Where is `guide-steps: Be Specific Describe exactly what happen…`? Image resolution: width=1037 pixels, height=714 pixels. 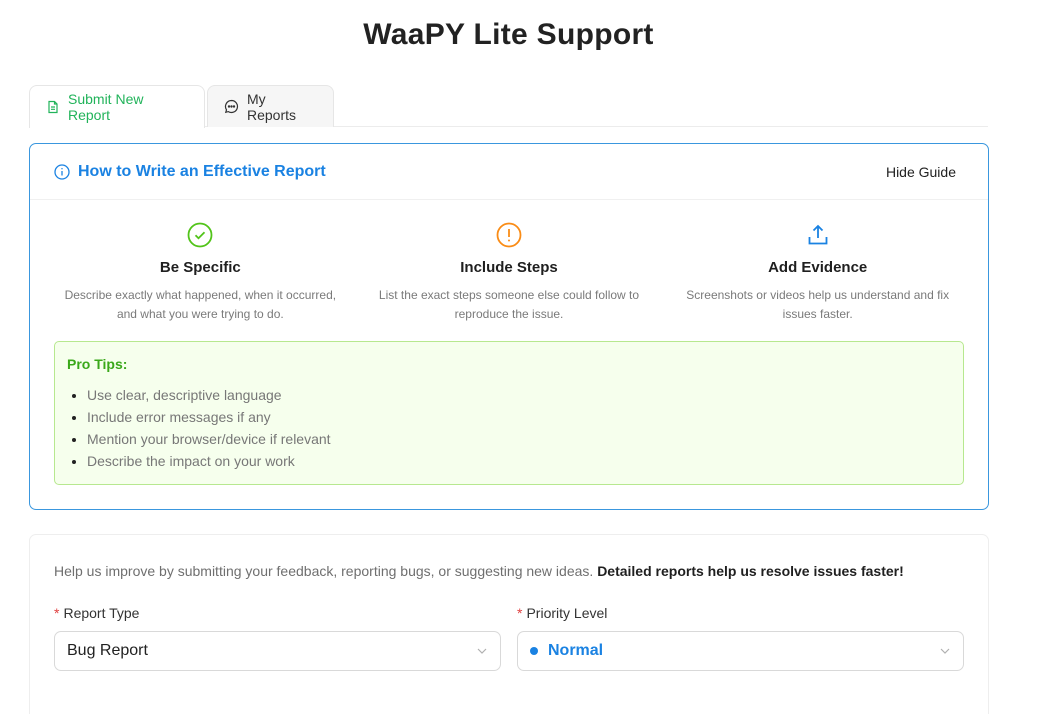 guide-steps: Be Specific Describe exactly what happen… is located at coordinates (509, 272).